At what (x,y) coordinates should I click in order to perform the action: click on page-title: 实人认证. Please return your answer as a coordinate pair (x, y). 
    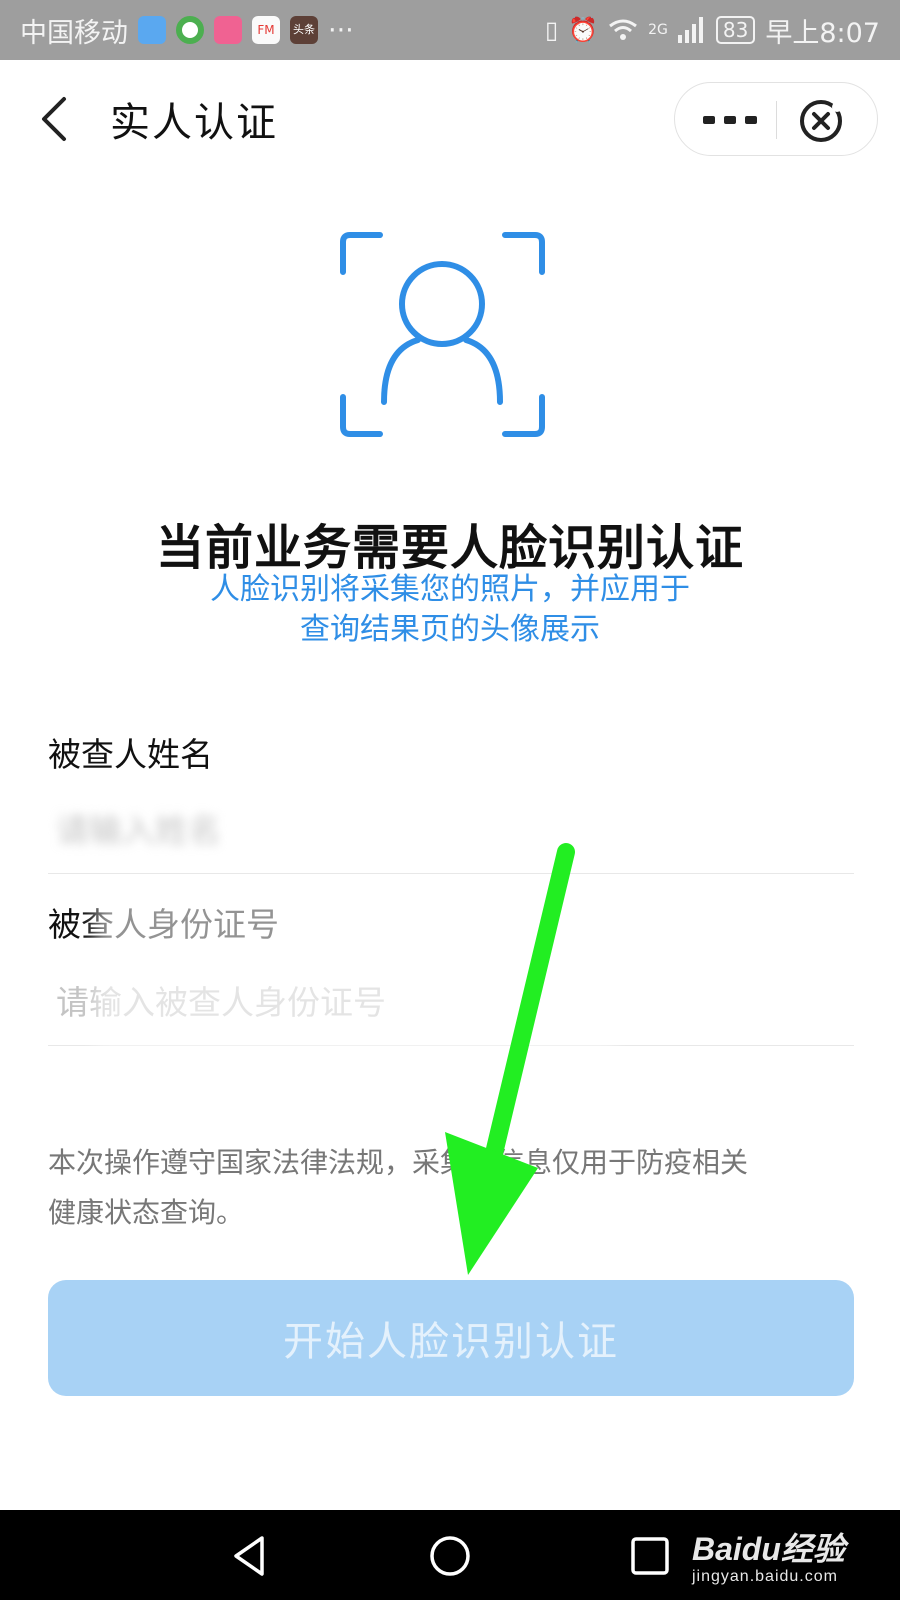
    Looking at the image, I should click on (194, 123).